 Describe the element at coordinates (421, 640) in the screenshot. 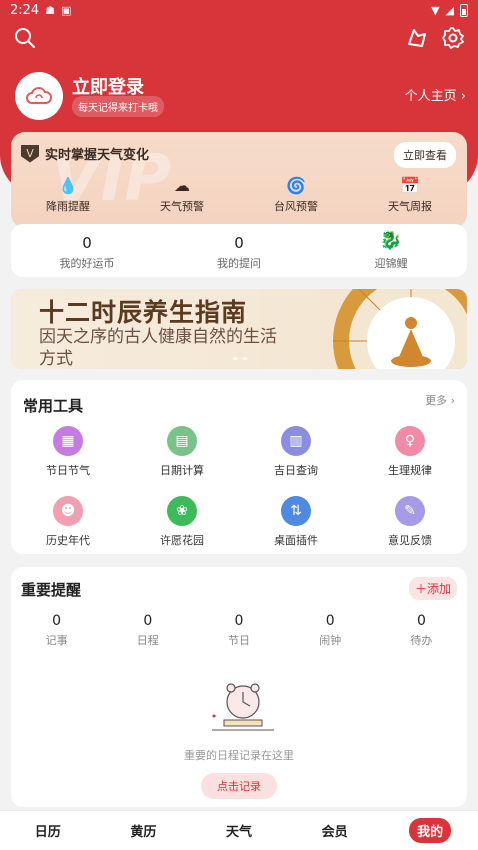

I see `reminder-label: 待办` at that location.